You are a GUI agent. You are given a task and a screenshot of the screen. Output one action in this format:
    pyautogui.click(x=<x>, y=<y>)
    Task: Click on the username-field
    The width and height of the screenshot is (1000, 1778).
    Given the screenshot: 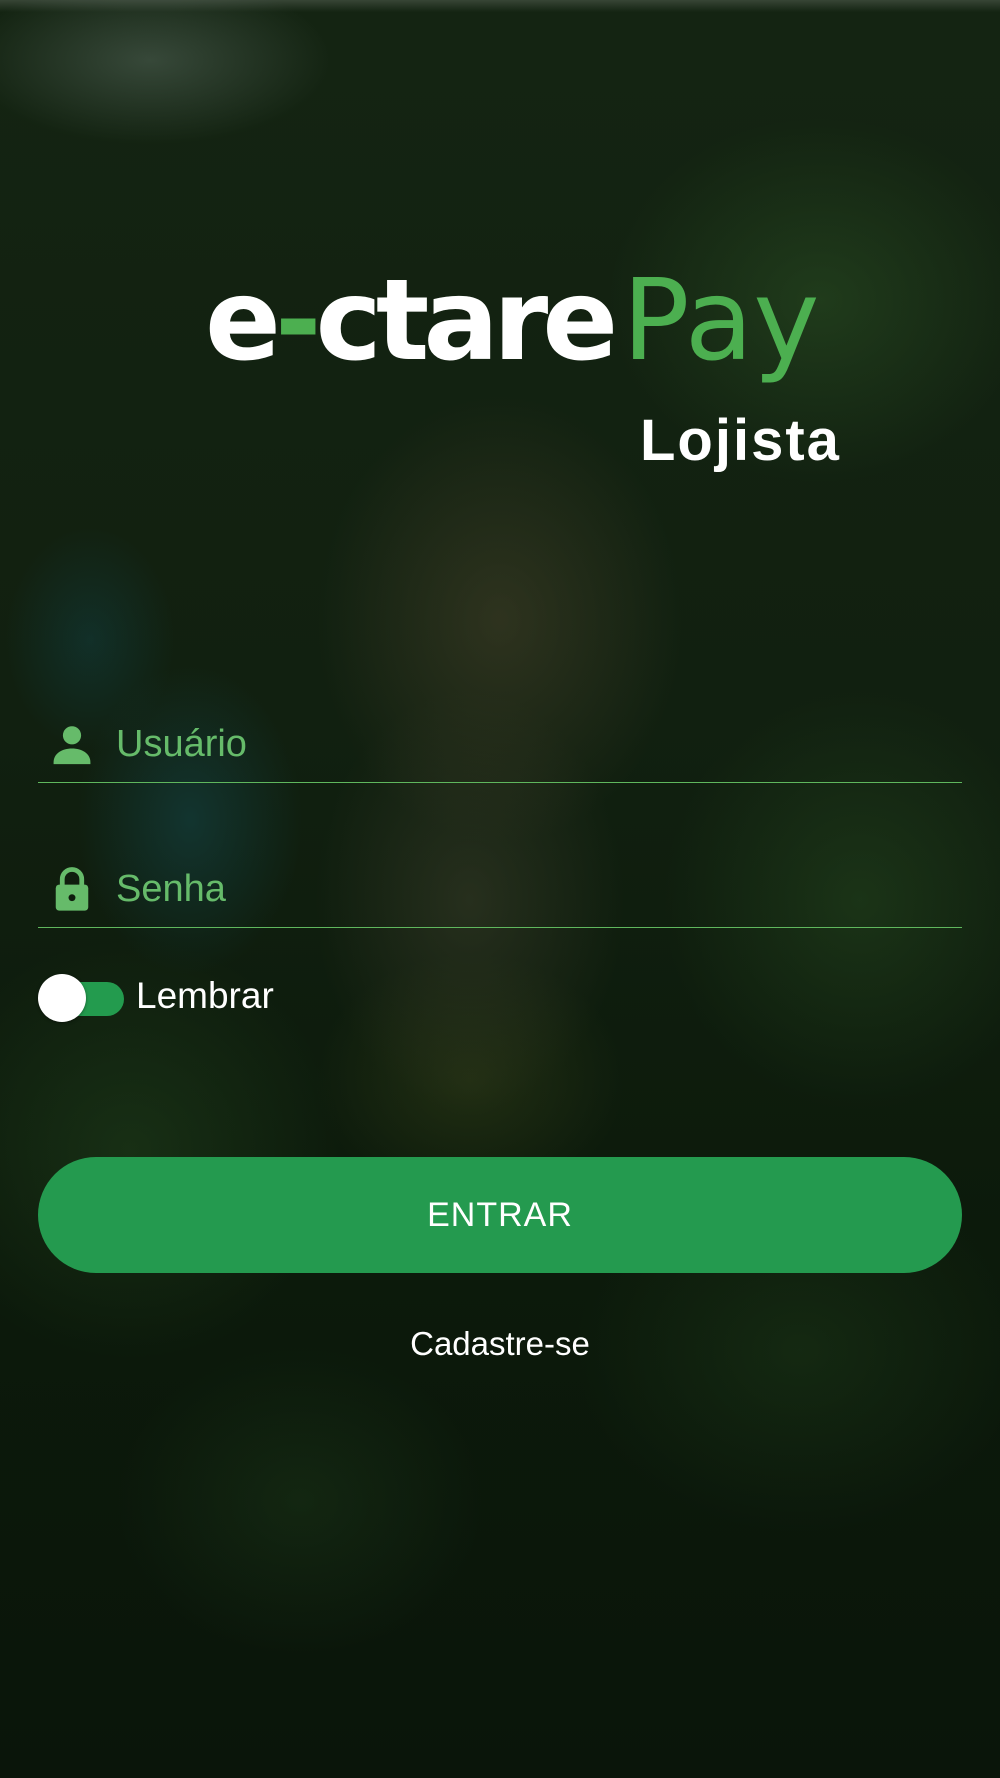 What is the action you would take?
    pyautogui.click(x=500, y=747)
    